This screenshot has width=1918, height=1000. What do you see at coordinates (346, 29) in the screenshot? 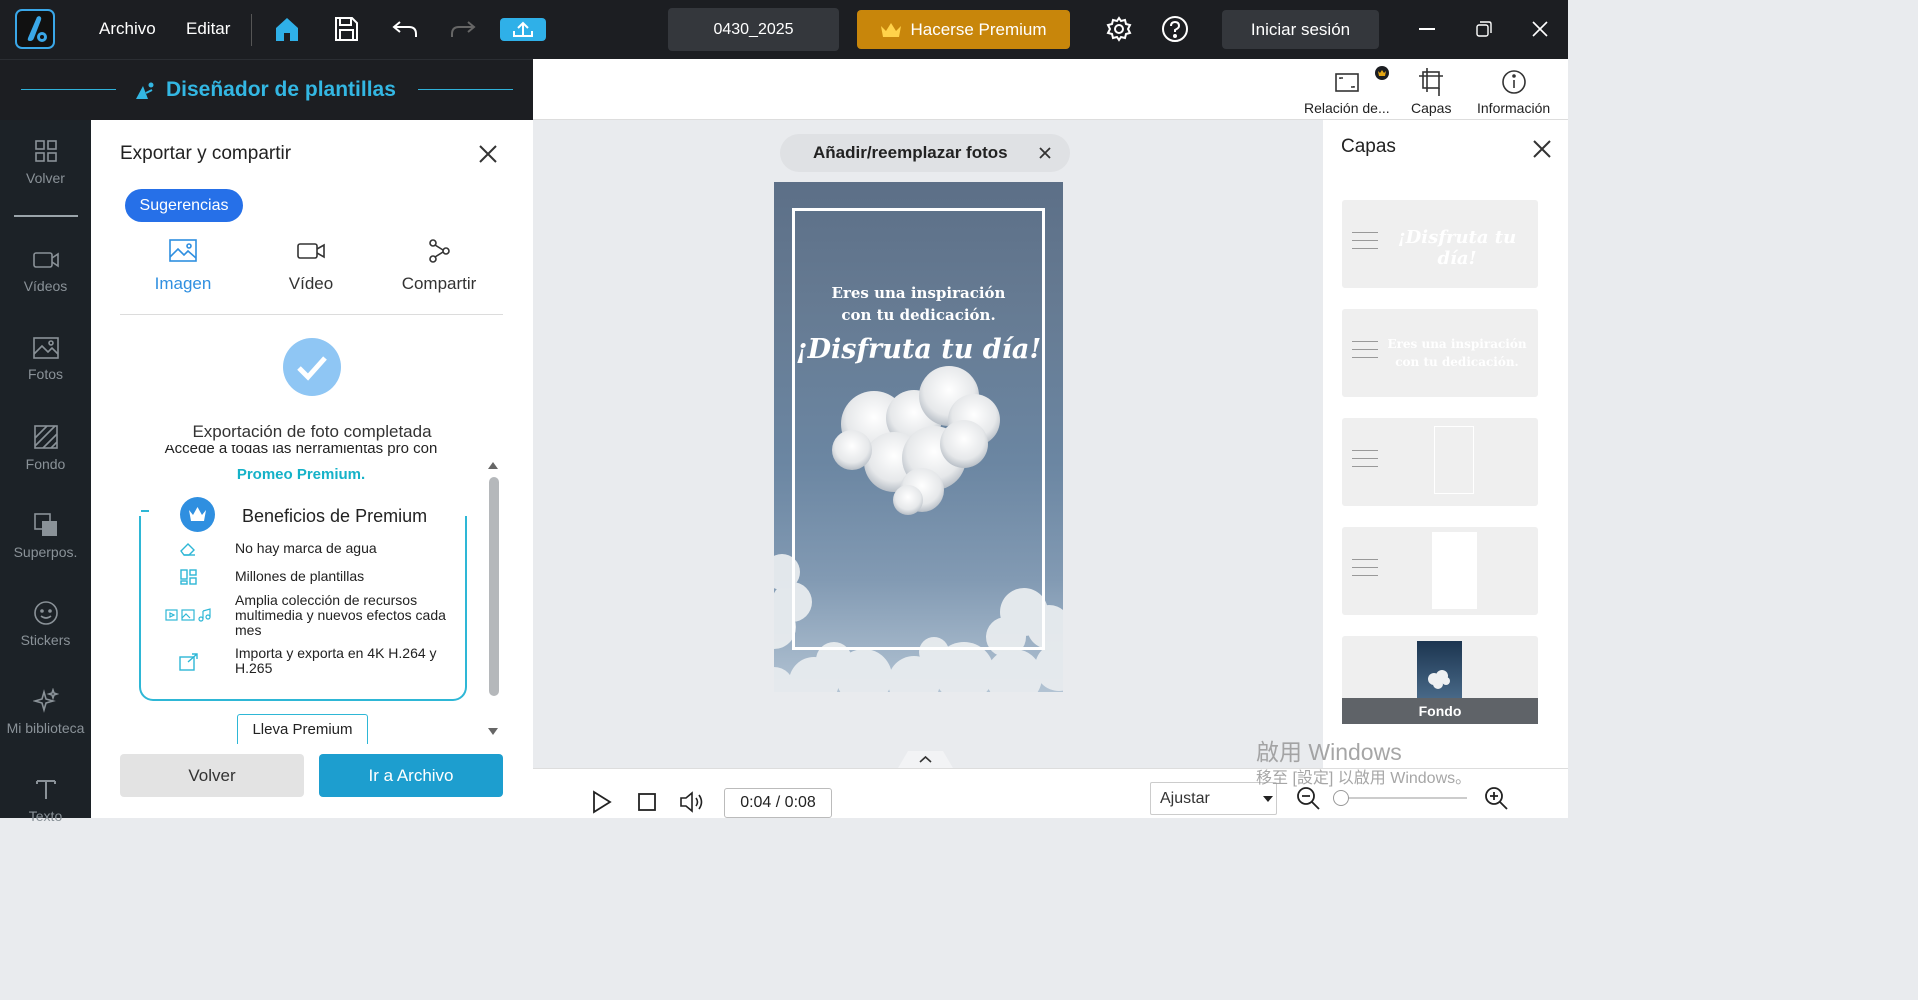
I see `save-icon` at bounding box center [346, 29].